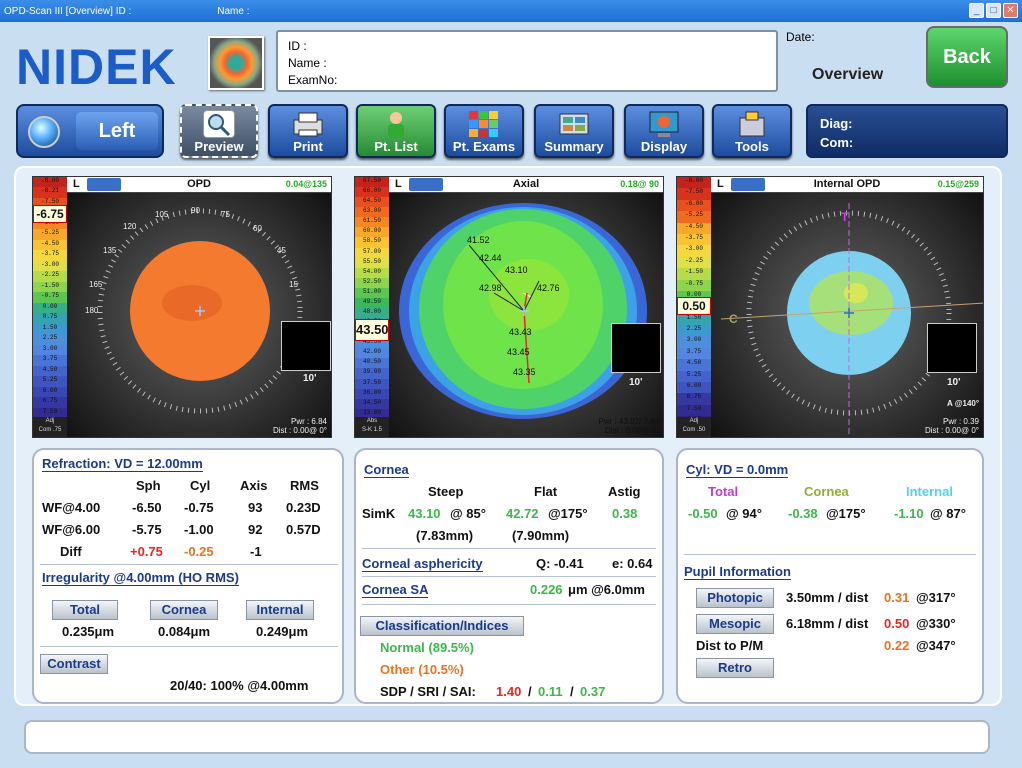  What do you see at coordinates (1010, 10) in the screenshot?
I see `close-icon: ✕` at bounding box center [1010, 10].